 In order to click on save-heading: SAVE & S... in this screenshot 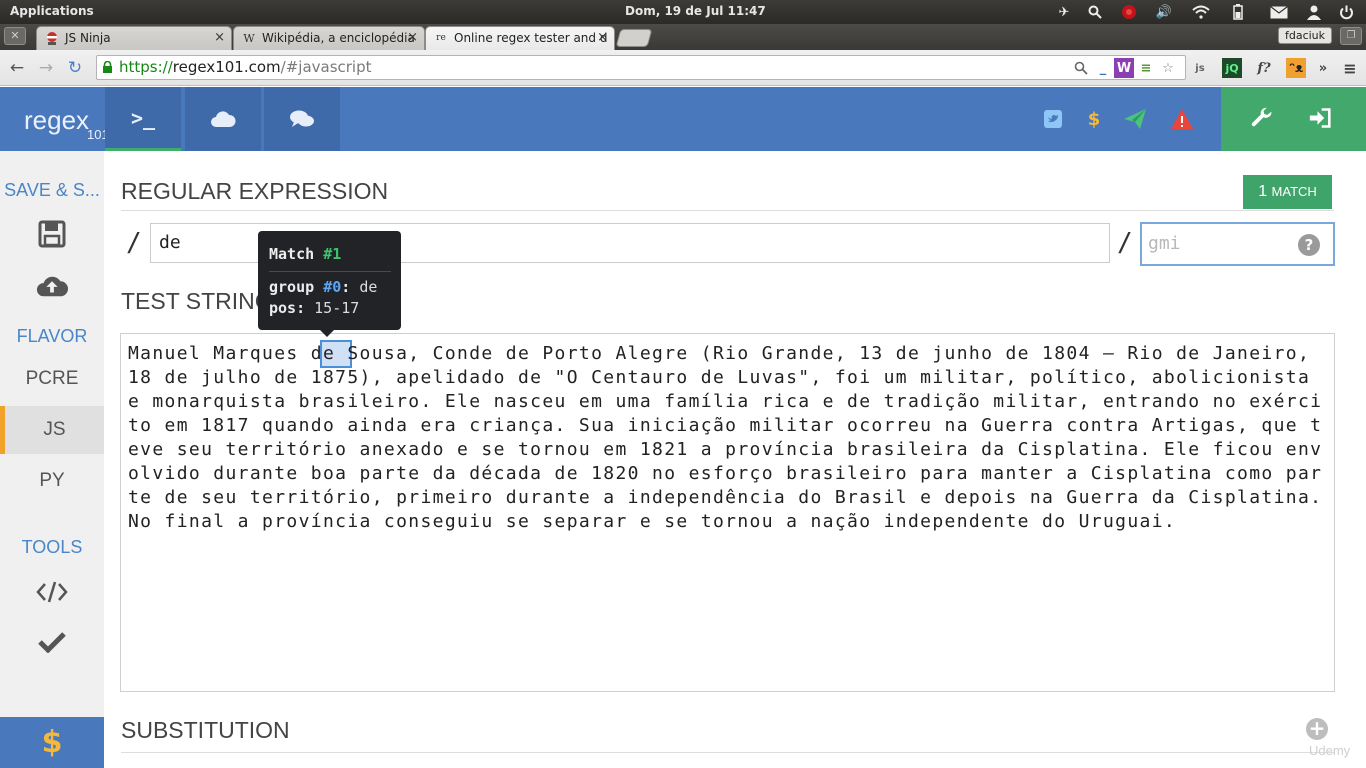, I will do `click(52, 190)`.